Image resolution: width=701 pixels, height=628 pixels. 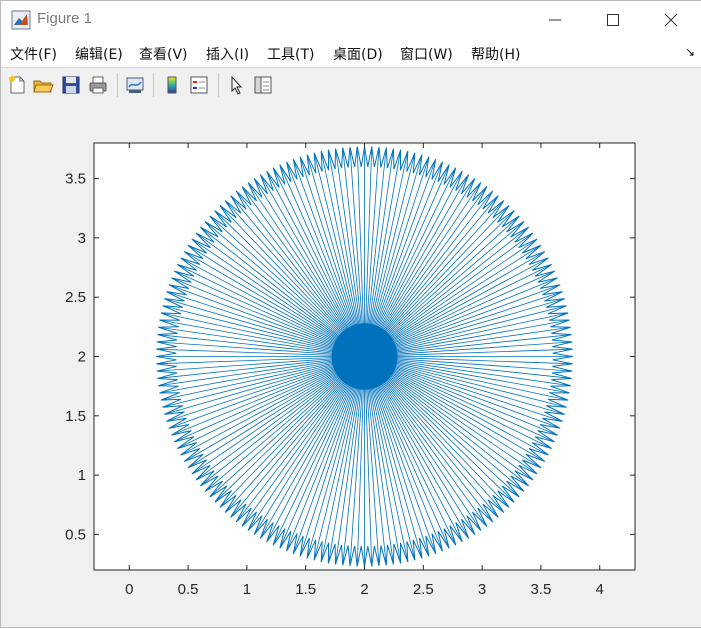 I want to click on menu-window: 窗口(W), so click(x=426, y=54).